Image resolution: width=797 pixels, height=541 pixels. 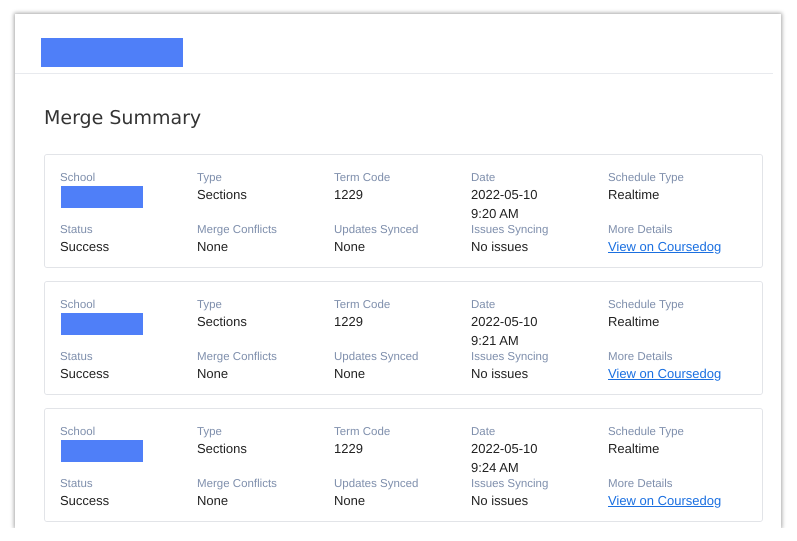 What do you see at coordinates (504, 204) in the screenshot?
I see `field-value: 2022-05-10 9:20 AM` at bounding box center [504, 204].